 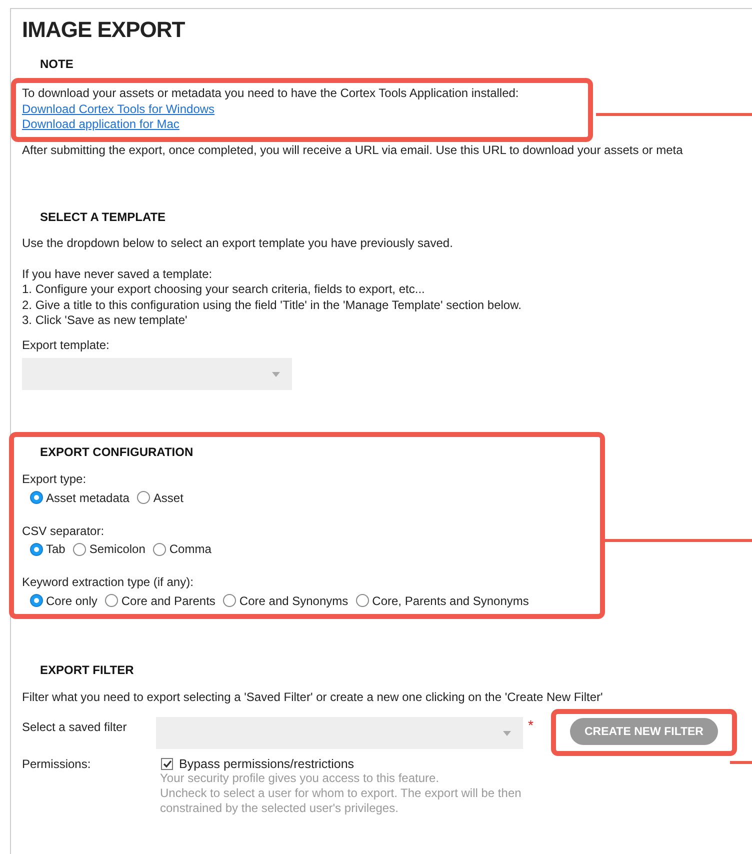 I want to click on radio-option: Comma, so click(x=182, y=549).